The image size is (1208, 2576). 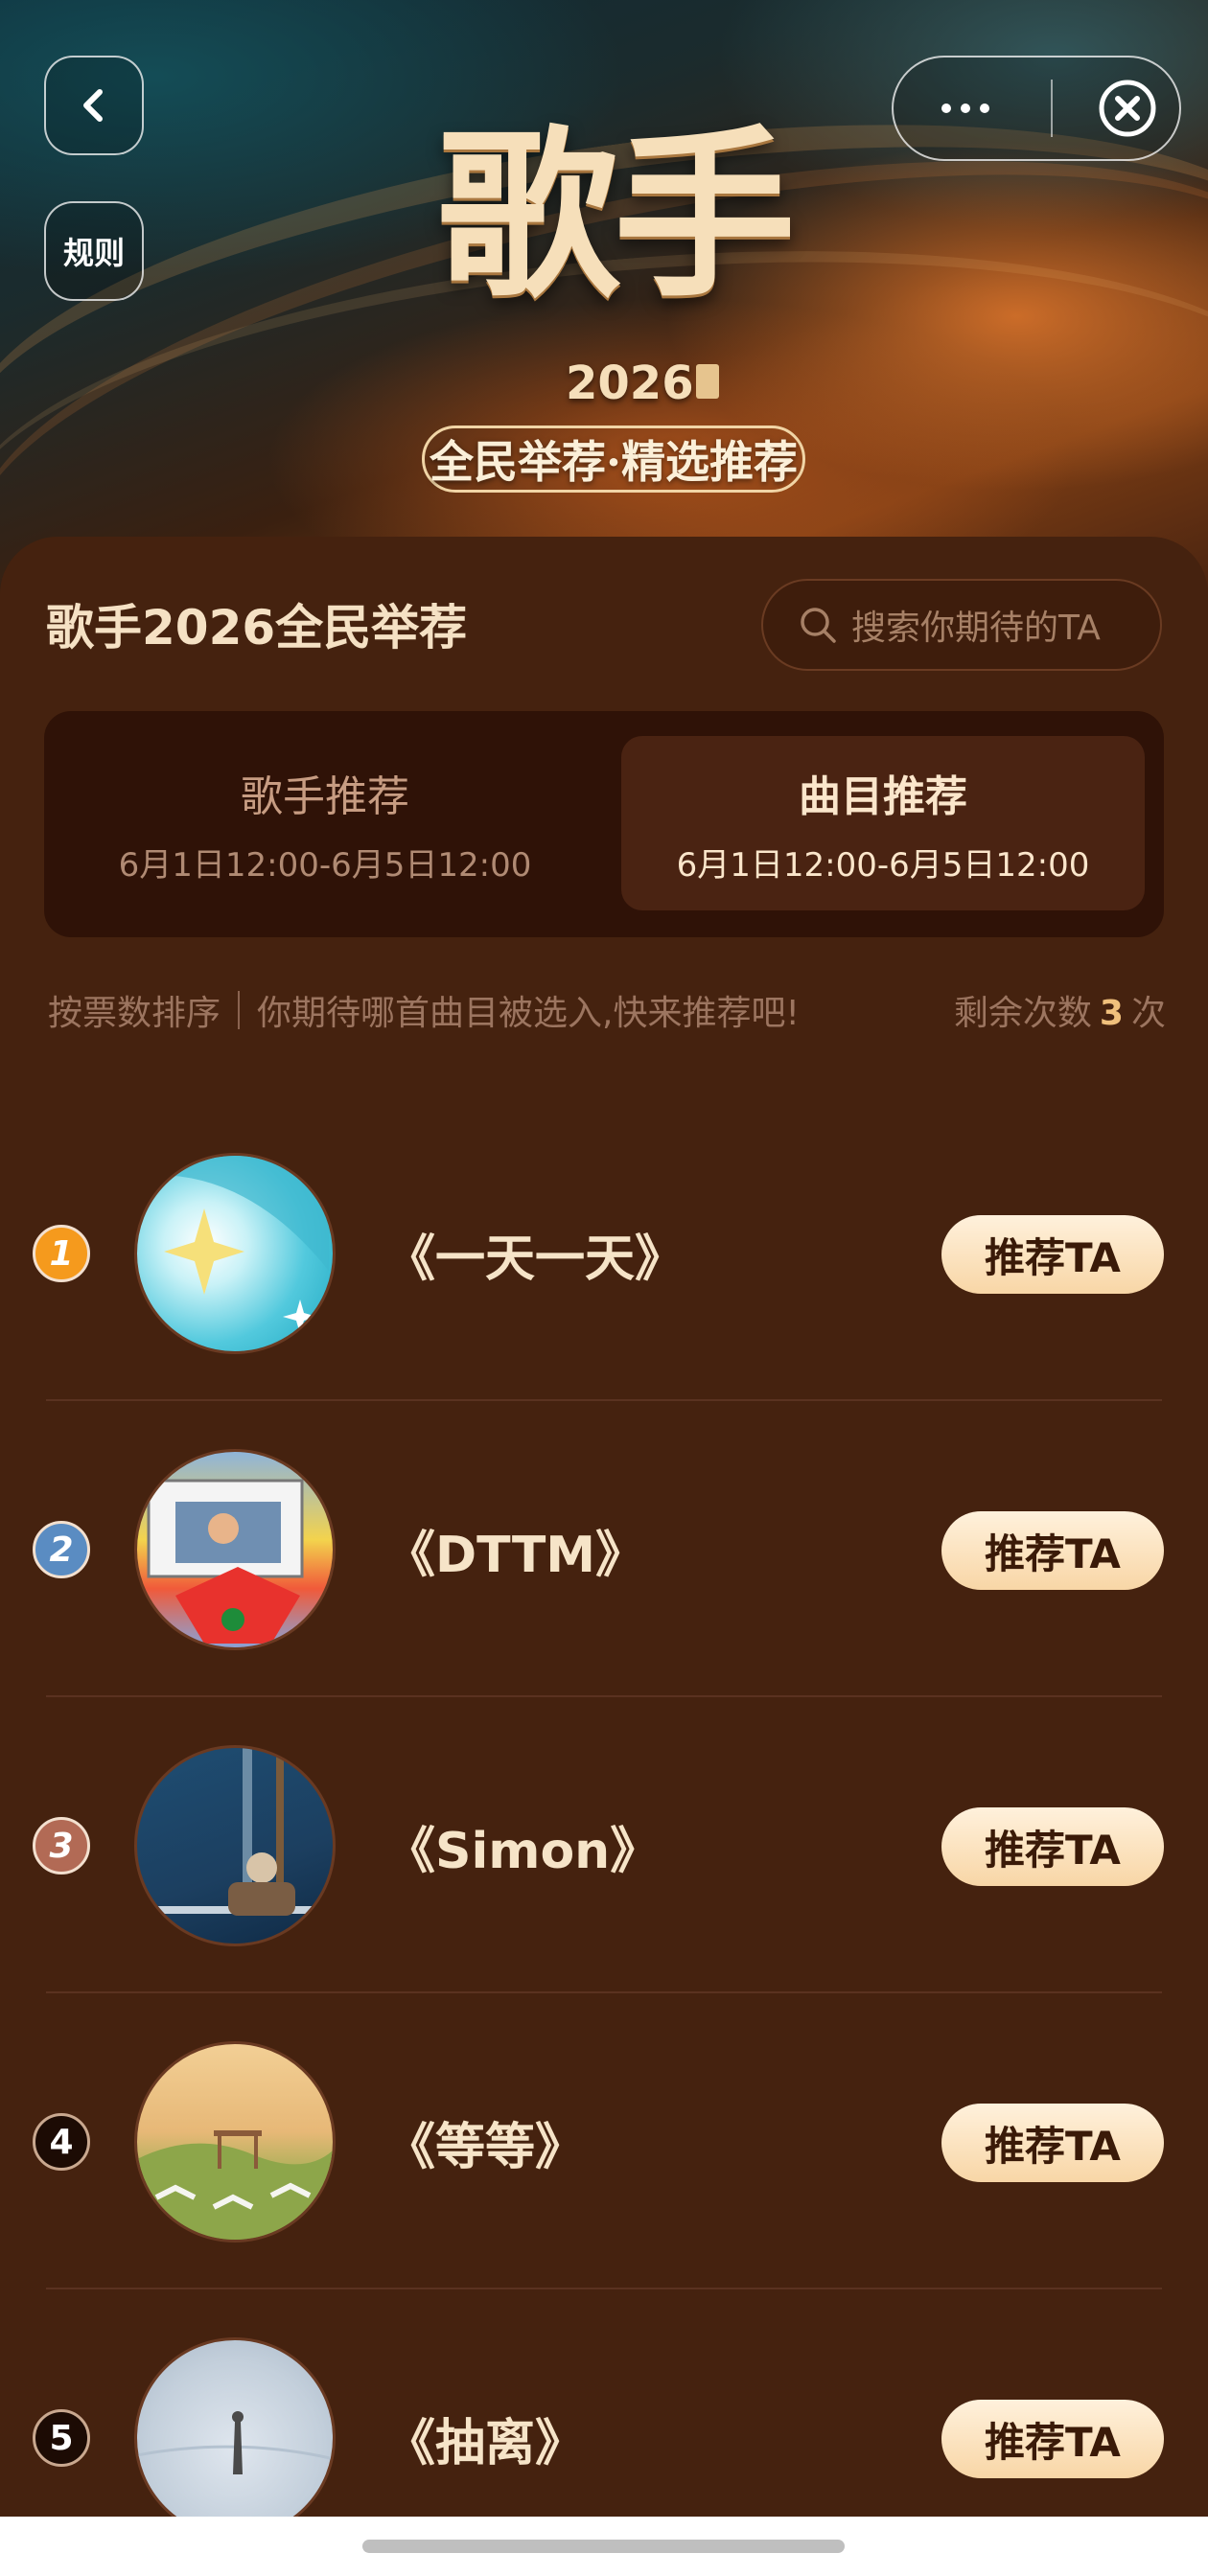 I want to click on mini-program-capsule, so click(x=1037, y=108).